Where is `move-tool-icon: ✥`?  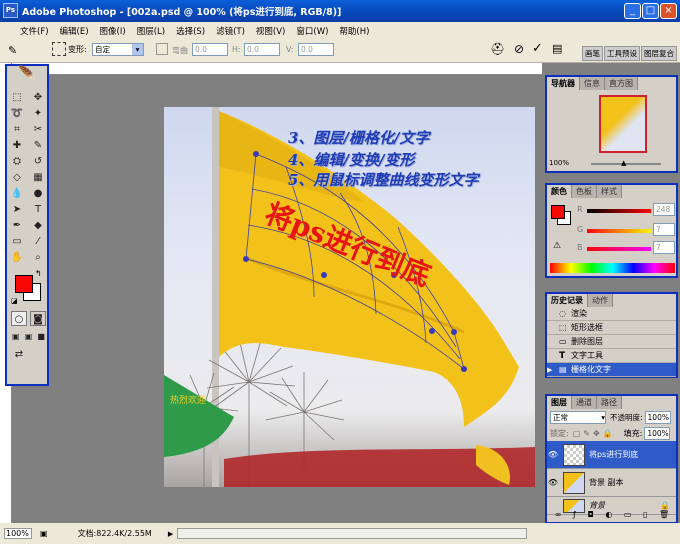 move-tool-icon: ✥ is located at coordinates (38, 97).